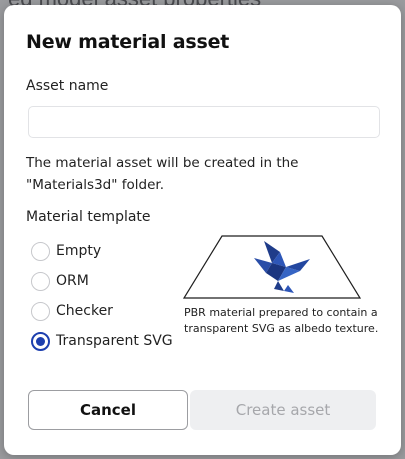  I want to click on folder-info-line-2: "Materials3d" folder., so click(95, 185).